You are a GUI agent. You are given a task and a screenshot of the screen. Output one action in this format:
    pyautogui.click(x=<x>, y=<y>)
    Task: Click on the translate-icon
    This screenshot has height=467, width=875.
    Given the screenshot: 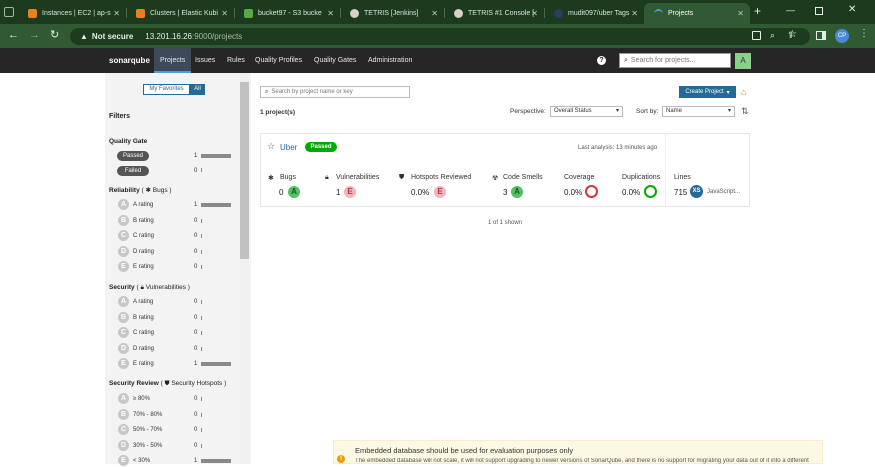 What is the action you would take?
    pyautogui.click(x=756, y=35)
    